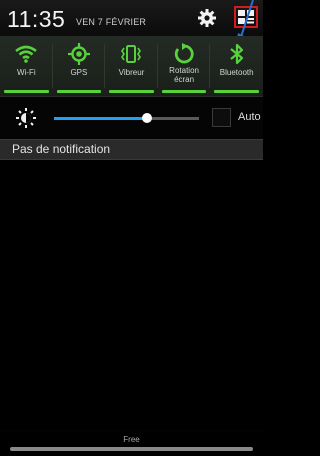 Image resolution: width=320 pixels, height=456 pixels. Describe the element at coordinates (131, 149) in the screenshot. I see `notification-header: Pas de notification` at that location.